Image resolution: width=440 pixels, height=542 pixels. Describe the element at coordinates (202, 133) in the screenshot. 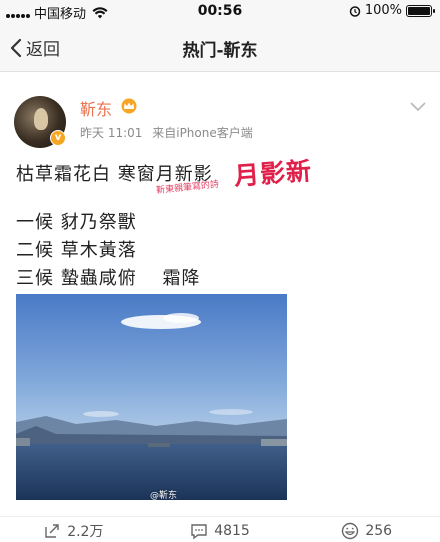

I see `post-source: 来自iPhone客户端` at that location.